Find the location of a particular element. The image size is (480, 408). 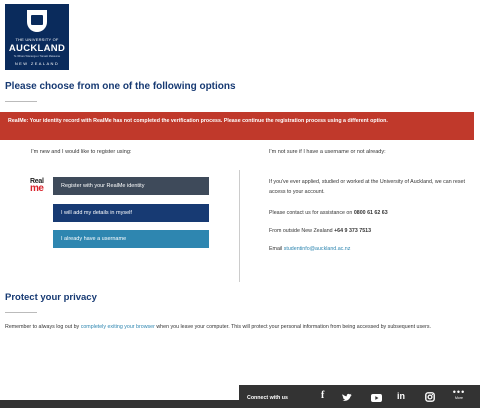

footer-strip is located at coordinates (119, 404).